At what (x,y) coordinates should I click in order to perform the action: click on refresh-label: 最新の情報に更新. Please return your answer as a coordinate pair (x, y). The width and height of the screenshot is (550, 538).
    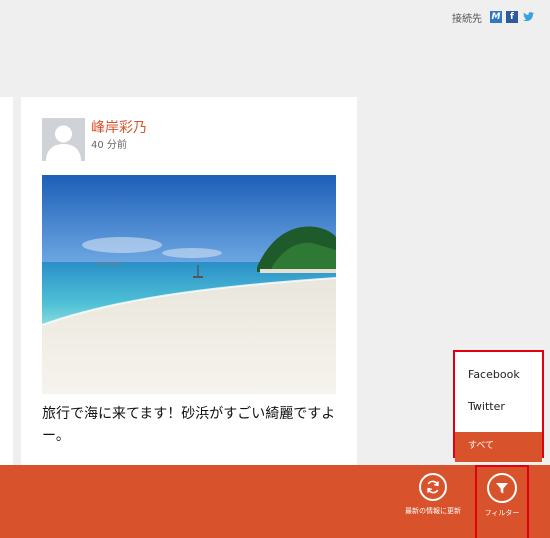
    Looking at the image, I should click on (433, 511).